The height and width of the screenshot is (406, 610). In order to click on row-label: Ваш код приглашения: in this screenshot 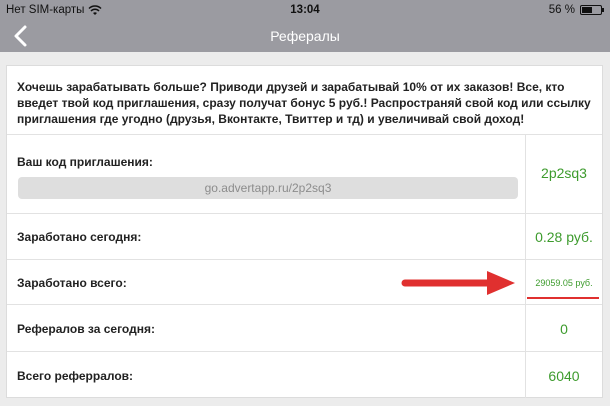, I will do `click(85, 162)`.